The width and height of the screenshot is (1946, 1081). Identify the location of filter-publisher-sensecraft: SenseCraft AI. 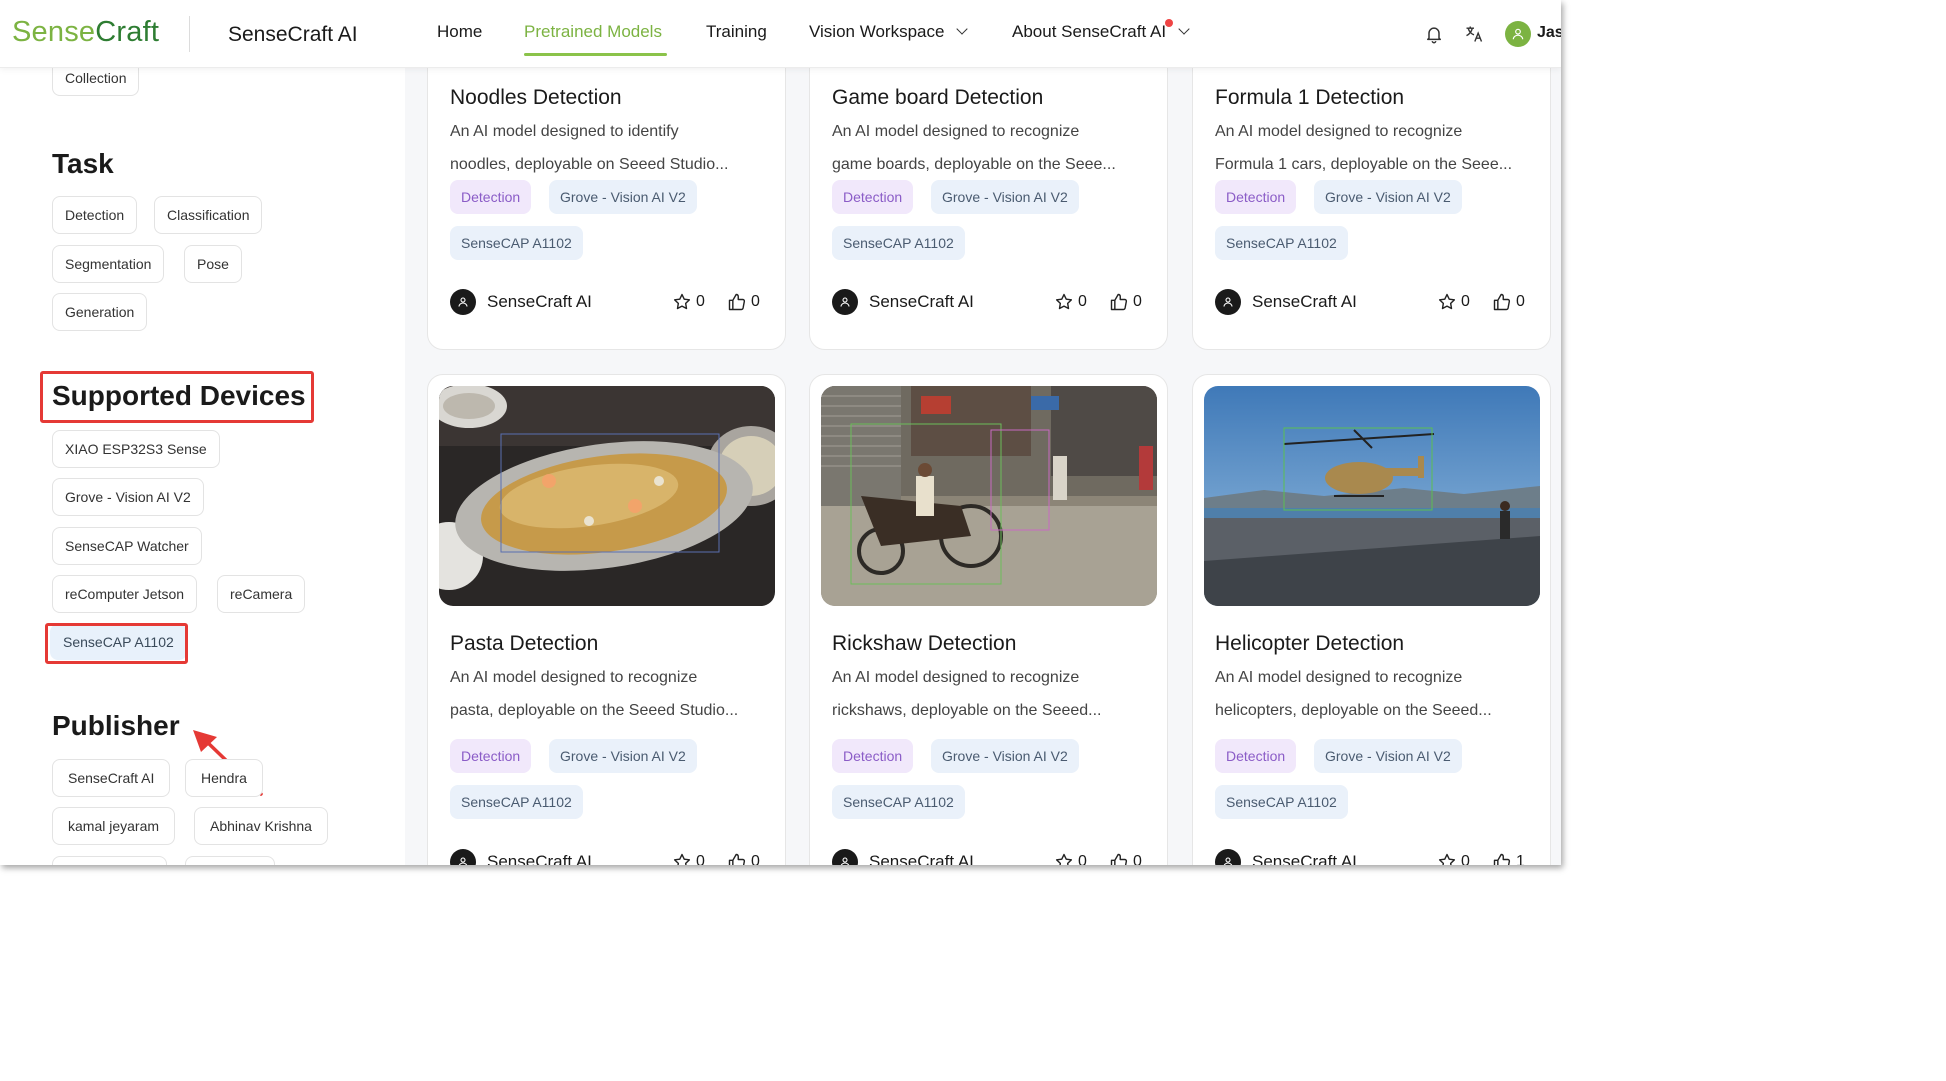
(111, 778).